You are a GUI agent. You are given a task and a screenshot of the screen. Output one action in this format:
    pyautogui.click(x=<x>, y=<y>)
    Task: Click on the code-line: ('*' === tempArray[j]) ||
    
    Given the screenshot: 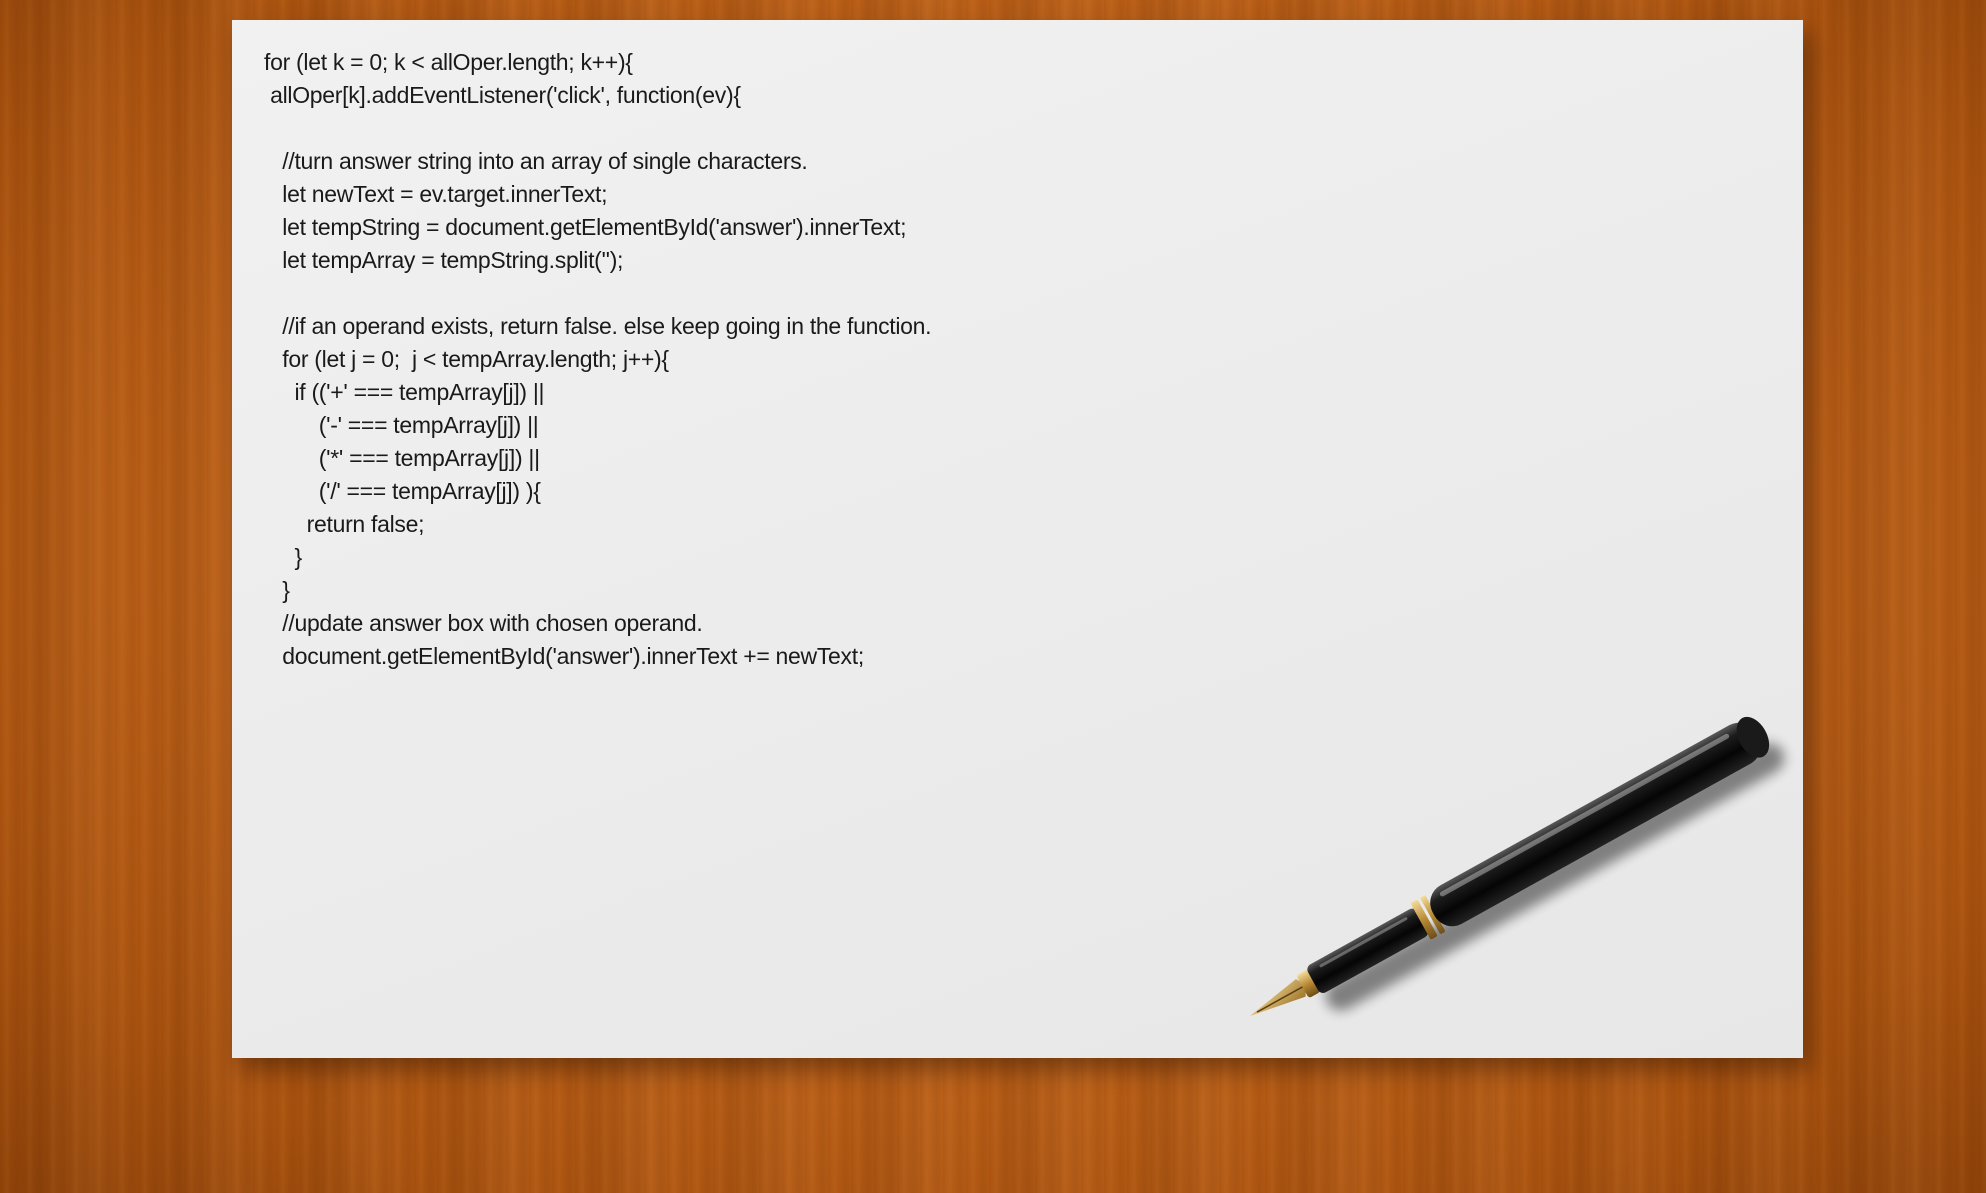 What is the action you would take?
    pyautogui.click(x=402, y=458)
    